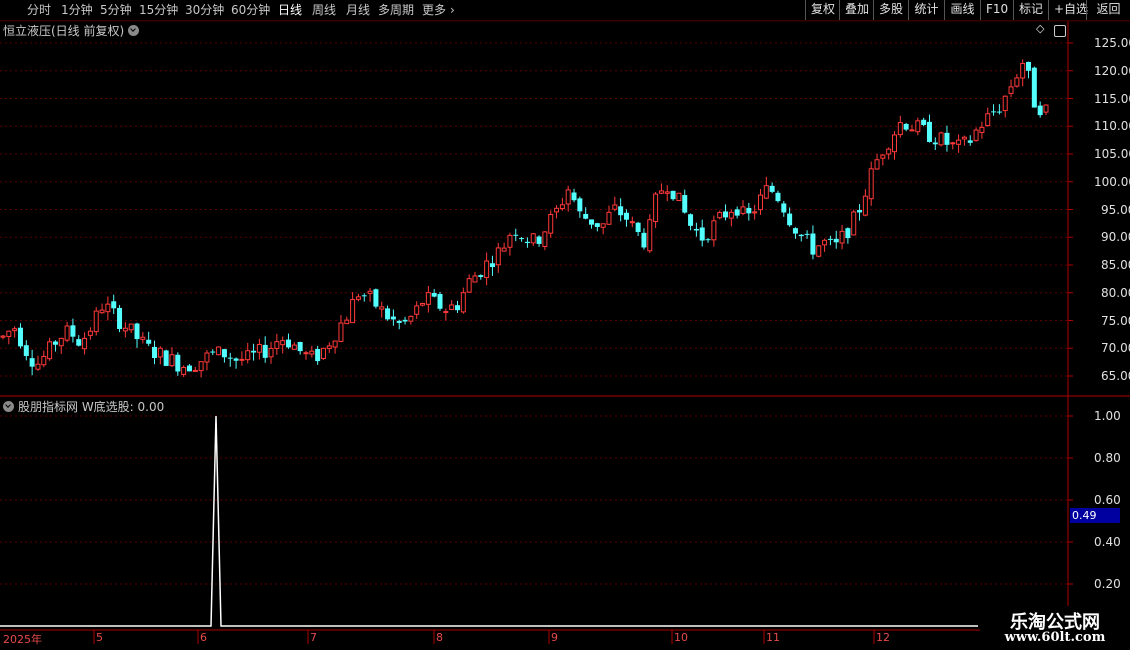  Describe the element at coordinates (1107, 542) in the screenshot. I see `indicator-tick: 0.40` at that location.